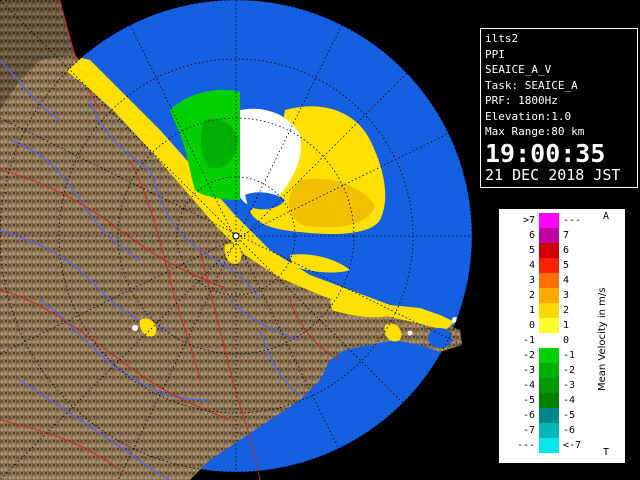 Image resolution: width=640 pixels, height=480 pixels. I want to click on legend-row-upper-label: 1, so click(566, 325).